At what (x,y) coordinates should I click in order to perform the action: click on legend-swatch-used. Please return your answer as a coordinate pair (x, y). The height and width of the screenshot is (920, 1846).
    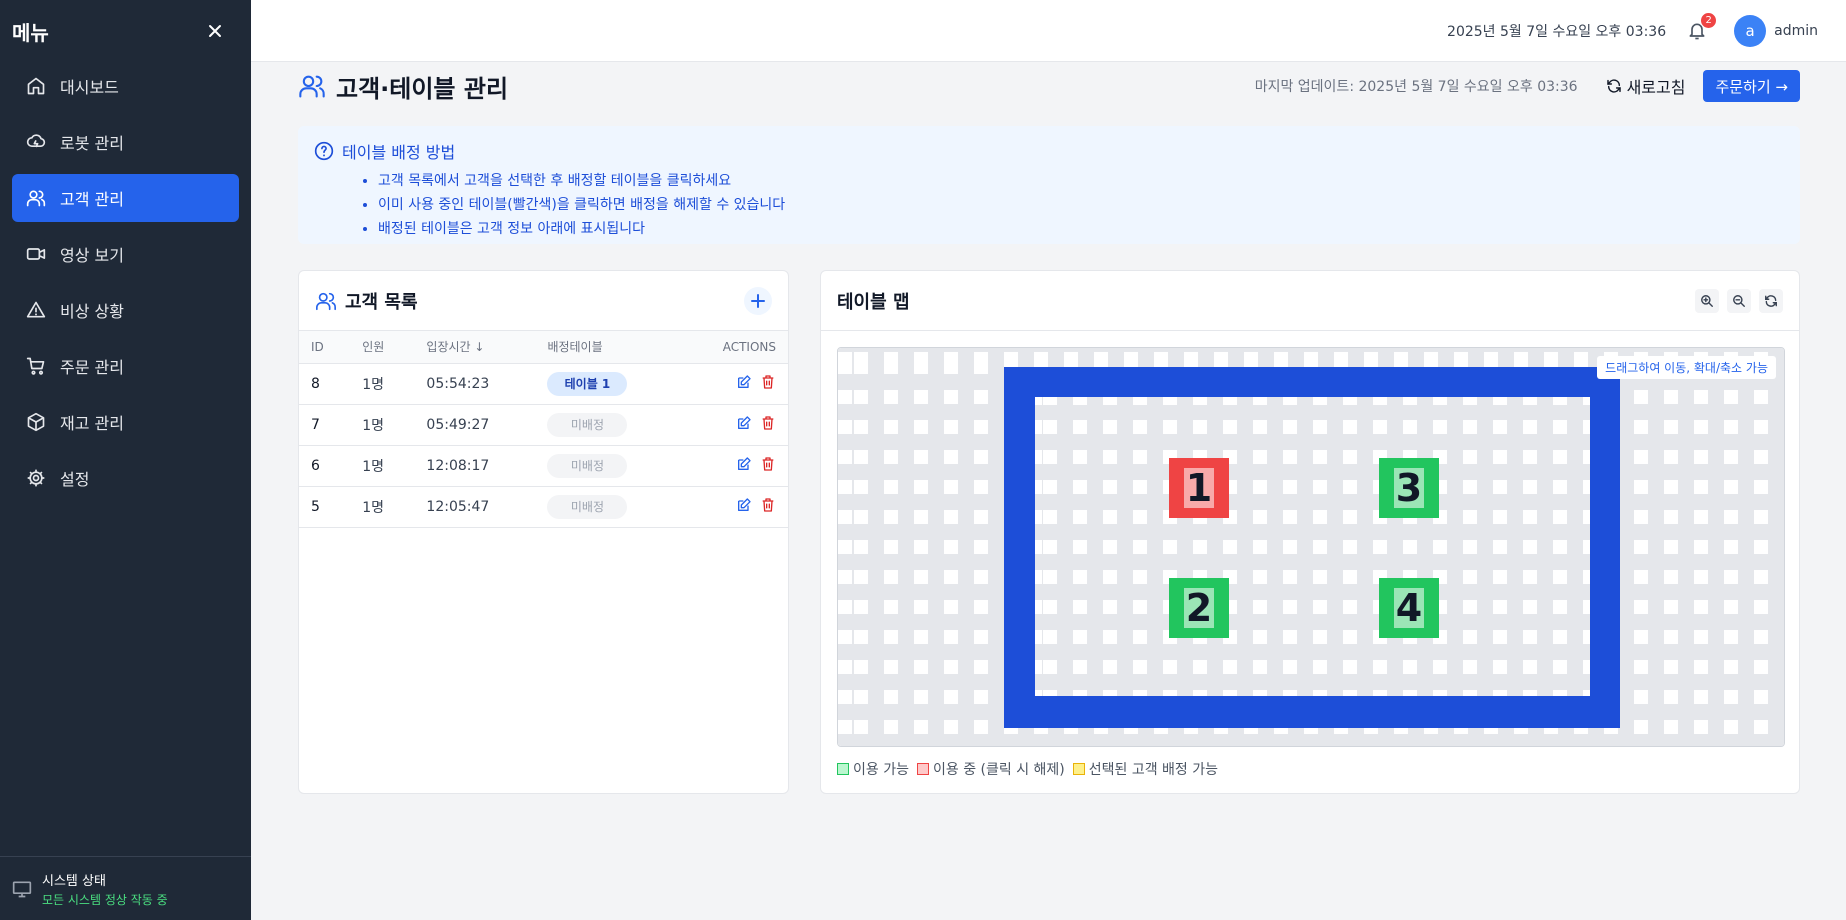
    Looking at the image, I should click on (922, 769).